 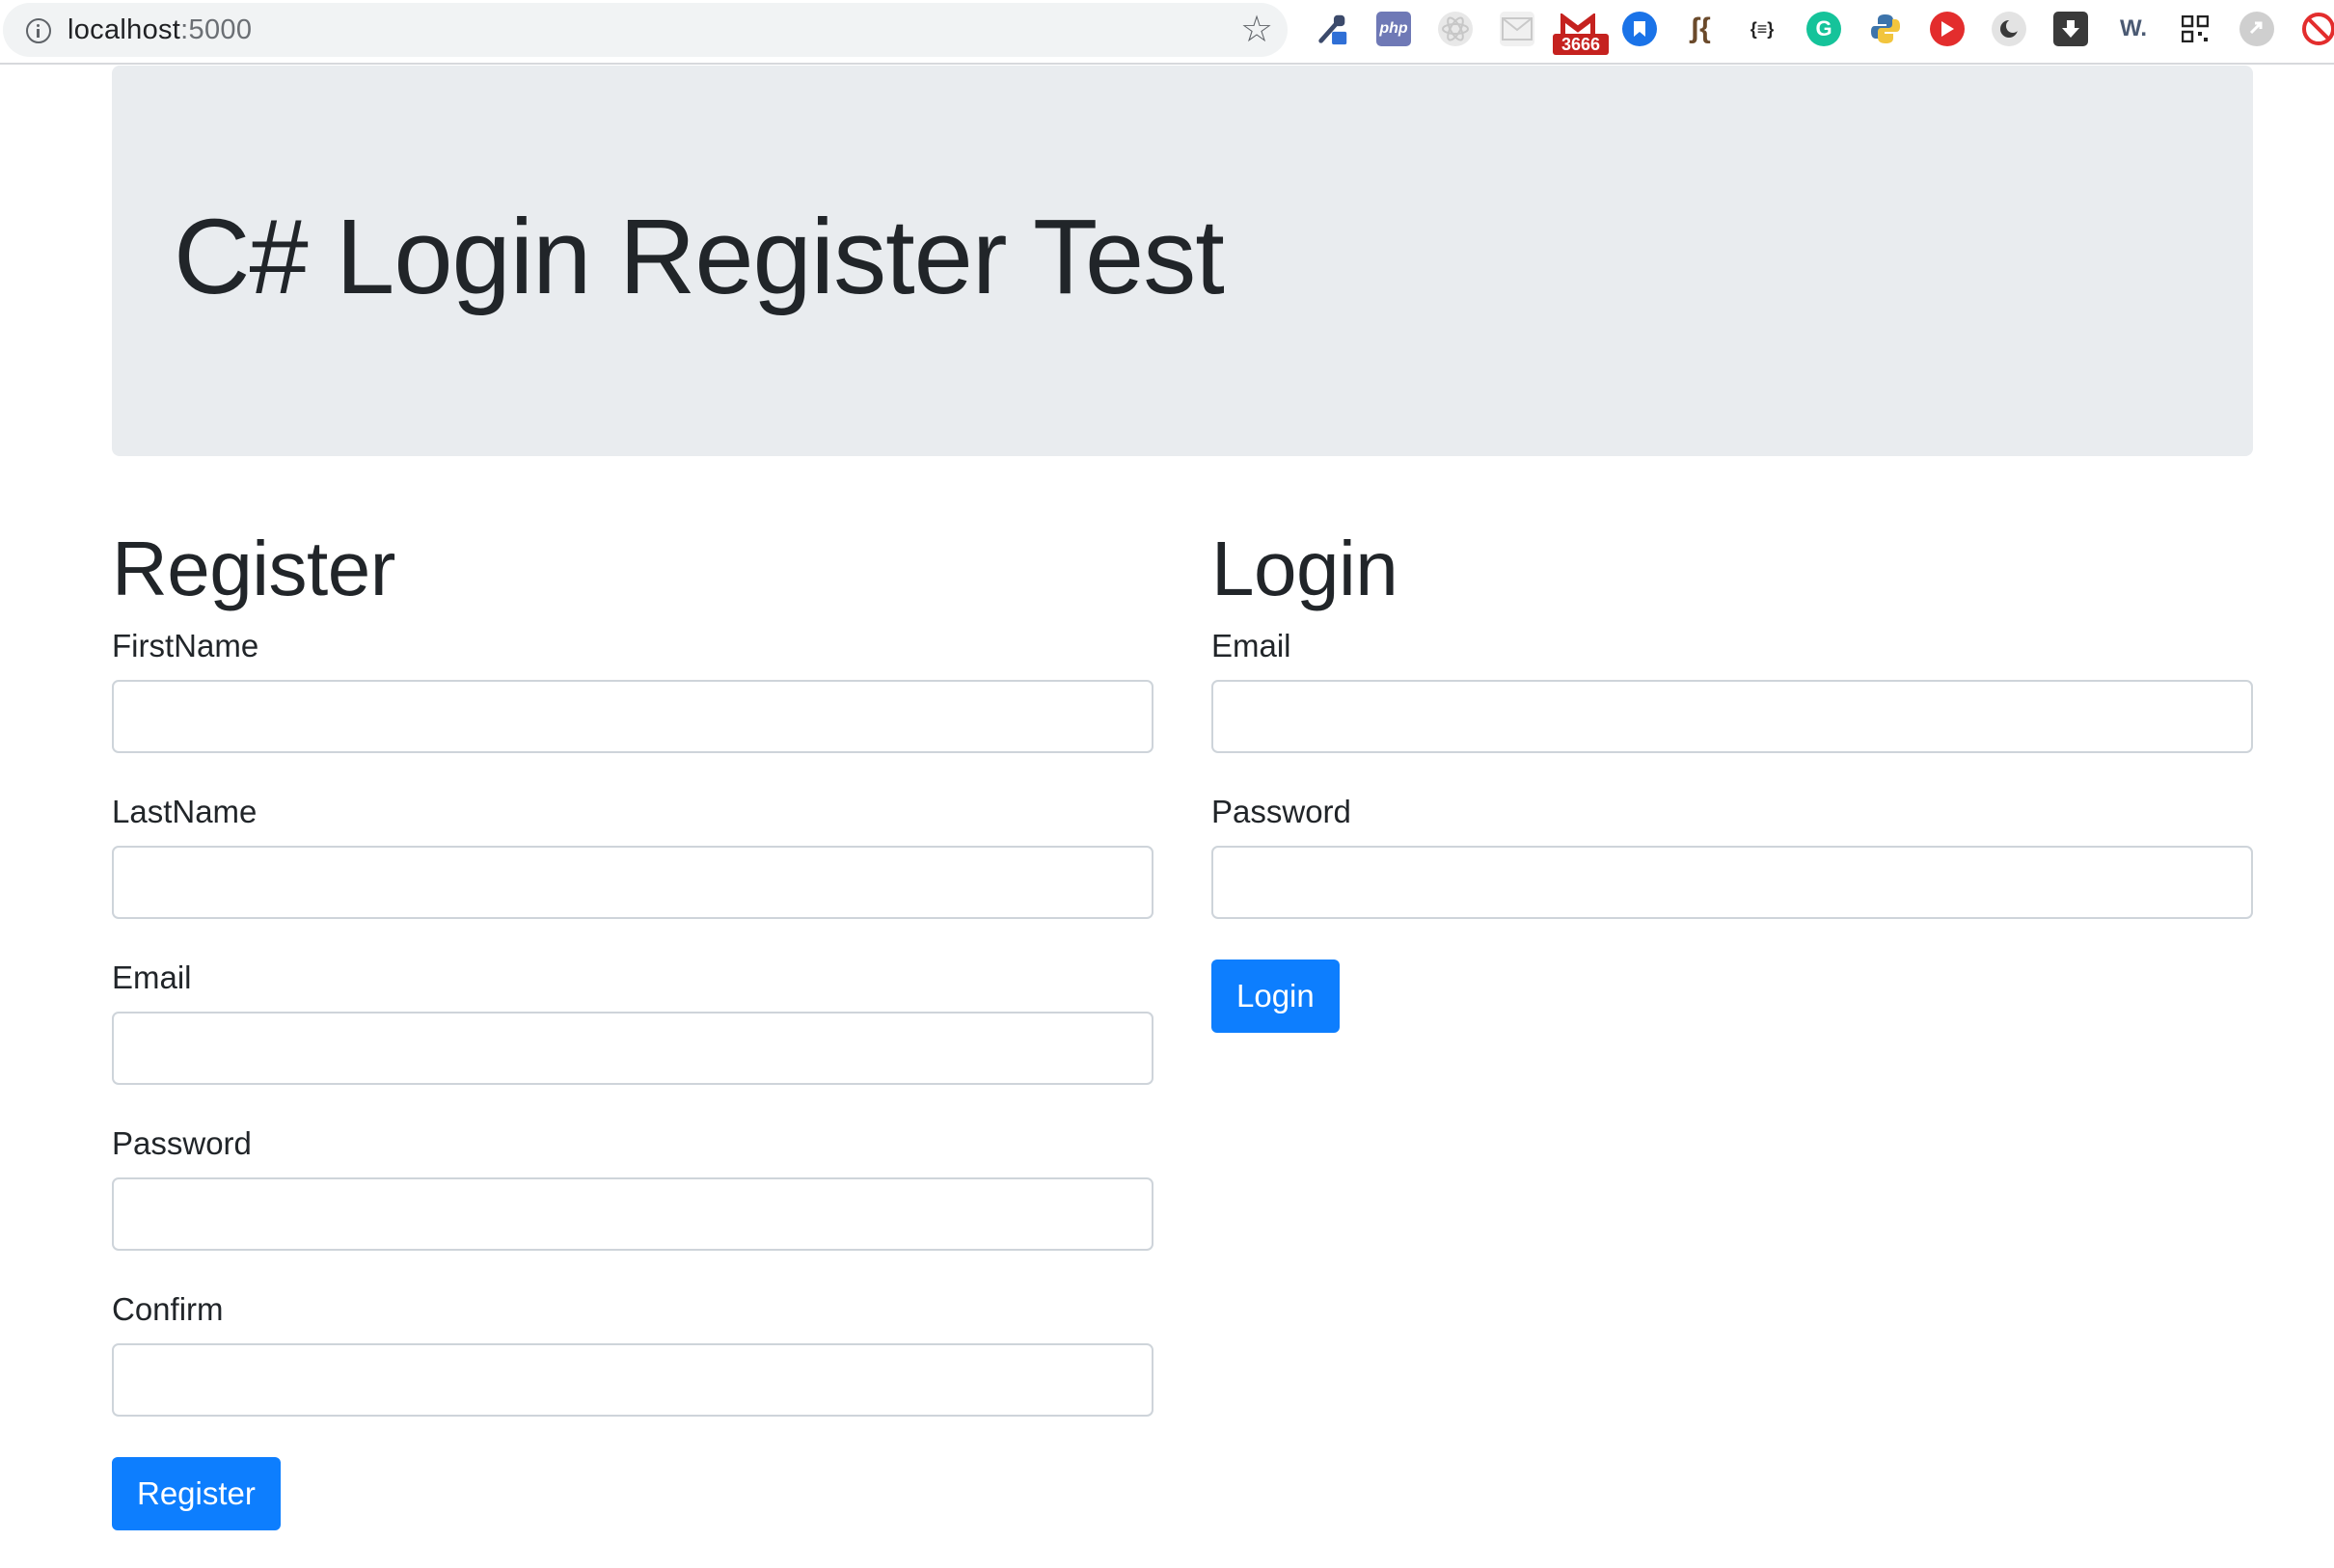 I want to click on site-info-icon, so click(x=38, y=30).